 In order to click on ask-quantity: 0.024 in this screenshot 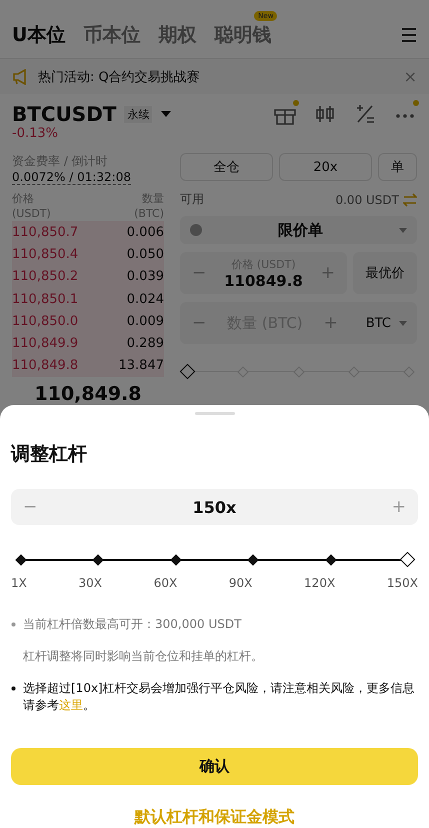, I will do `click(145, 299)`.